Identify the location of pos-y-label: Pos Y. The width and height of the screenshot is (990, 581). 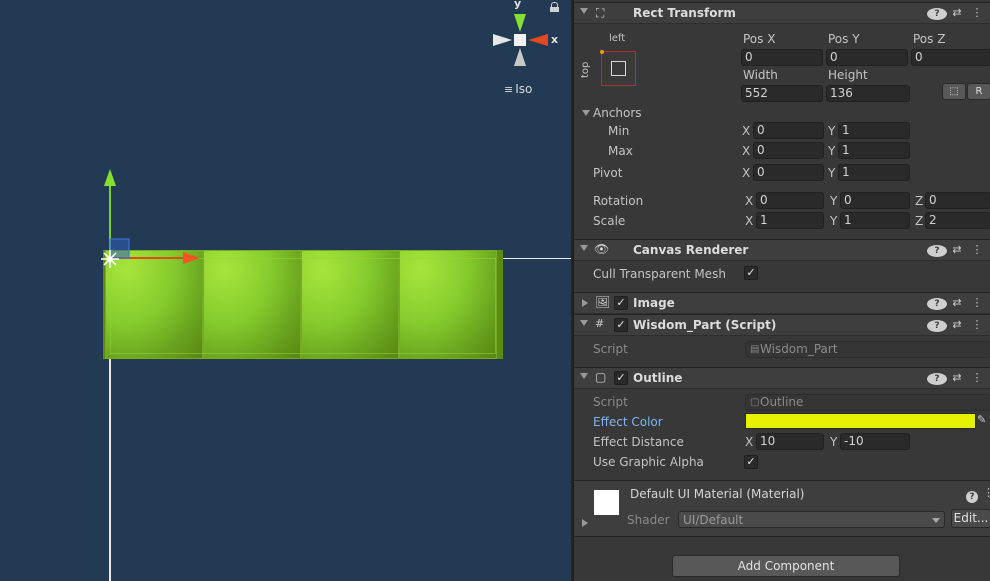
(844, 39).